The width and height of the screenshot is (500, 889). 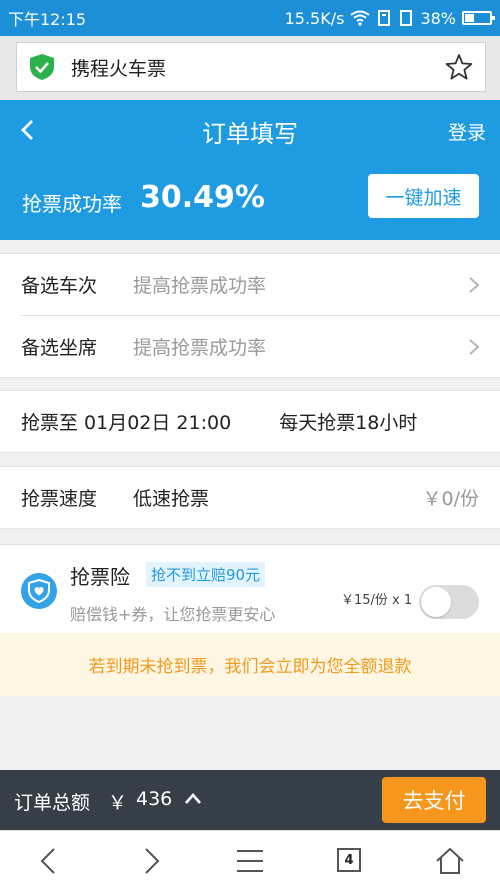 I want to click on options-card: 备选车次 提高抢票成功率 备选坐席 提高抢票成功率, so click(x=250, y=315).